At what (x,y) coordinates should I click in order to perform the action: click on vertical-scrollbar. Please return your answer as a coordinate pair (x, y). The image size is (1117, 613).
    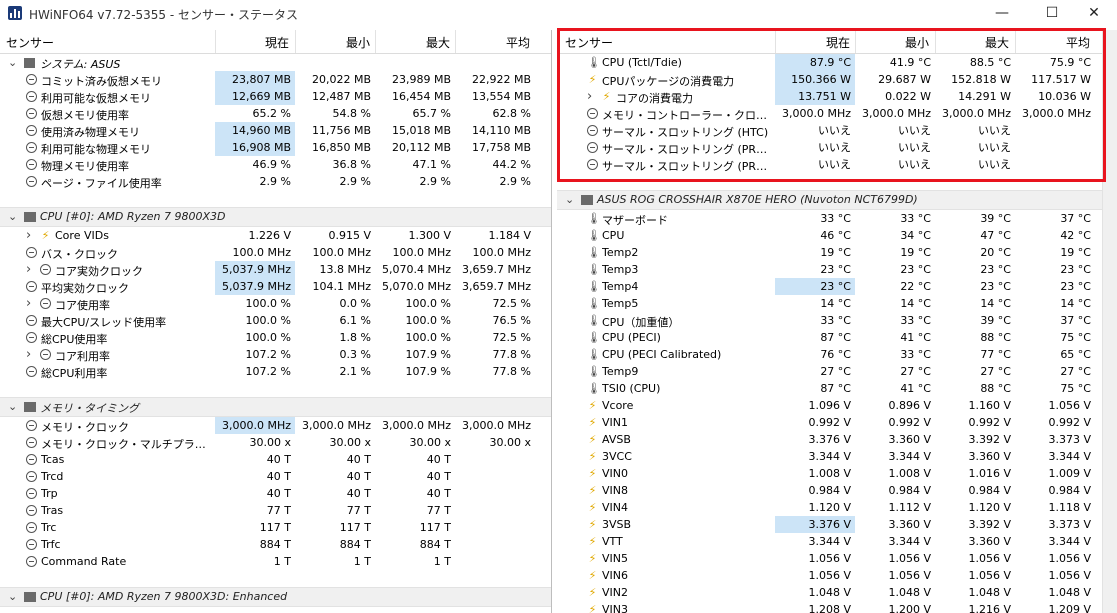
    Looking at the image, I should click on (1109, 321).